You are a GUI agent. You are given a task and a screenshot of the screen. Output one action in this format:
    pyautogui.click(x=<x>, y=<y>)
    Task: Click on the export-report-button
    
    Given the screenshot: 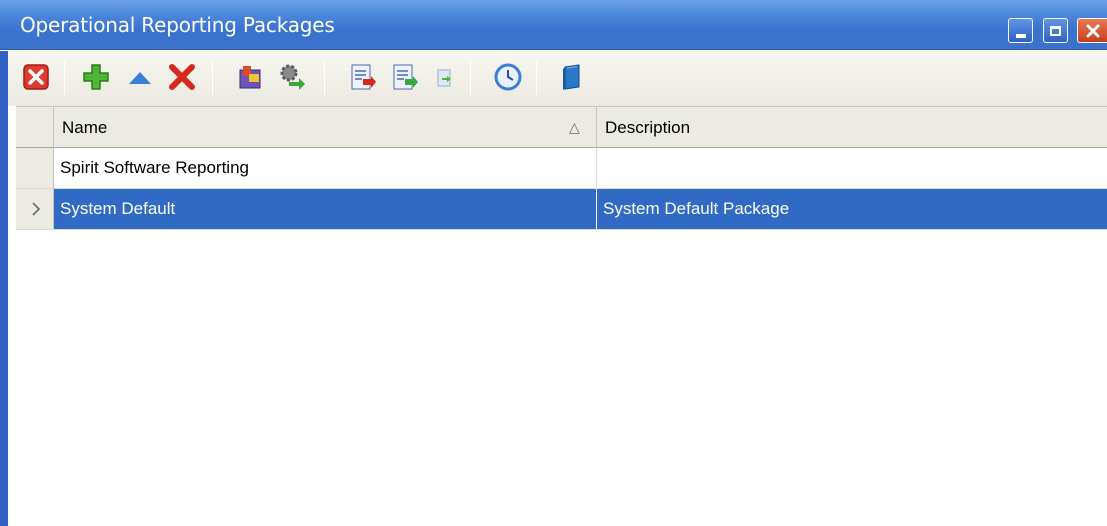 What is the action you would take?
    pyautogui.click(x=362, y=77)
    